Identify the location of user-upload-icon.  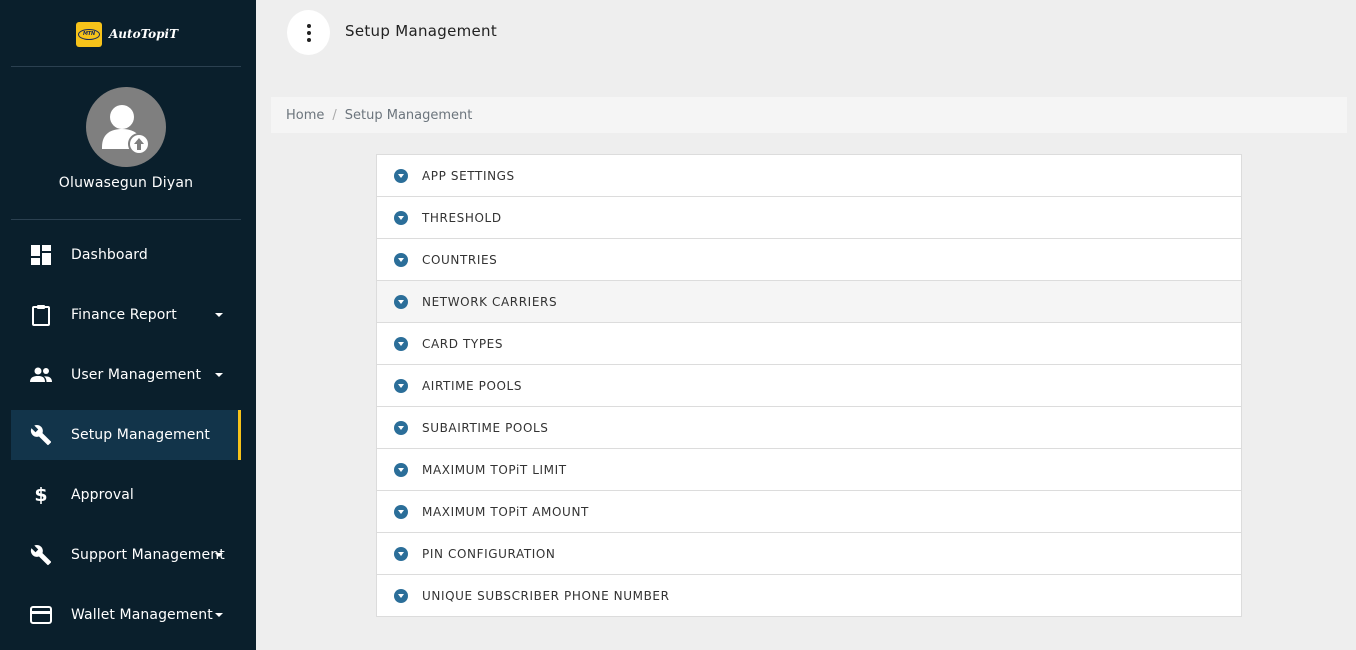
(126, 130).